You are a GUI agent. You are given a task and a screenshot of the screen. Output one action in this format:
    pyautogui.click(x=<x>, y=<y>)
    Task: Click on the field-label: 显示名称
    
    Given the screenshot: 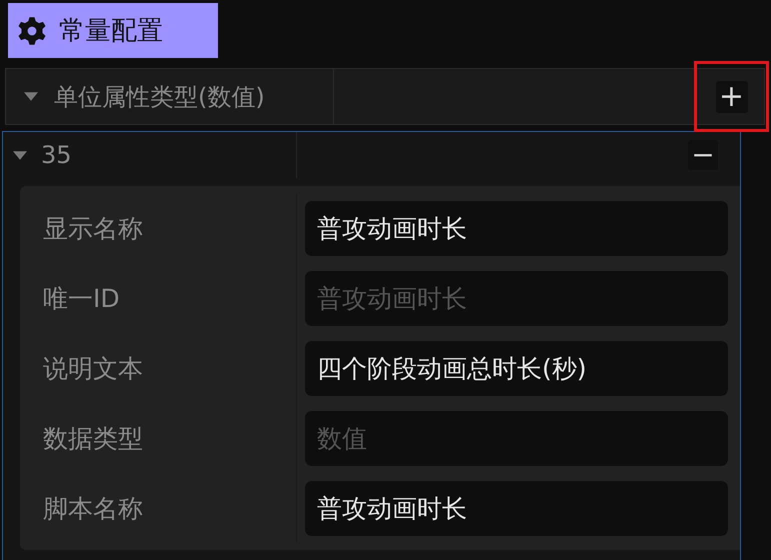 What is the action you would take?
    pyautogui.click(x=158, y=228)
    